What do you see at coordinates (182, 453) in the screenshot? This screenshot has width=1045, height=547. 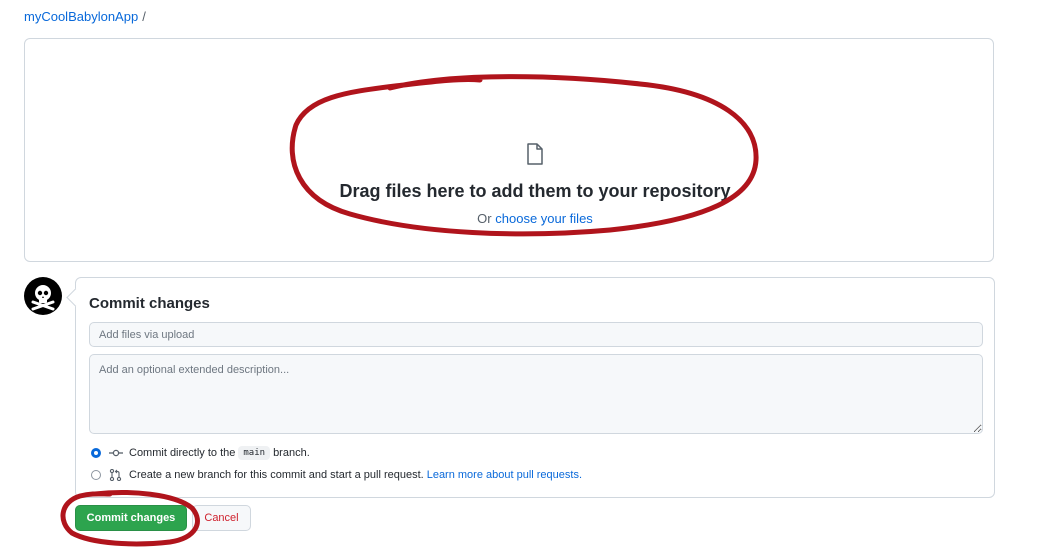 I see `commit-direct-prefix: Commit directly to the` at bounding box center [182, 453].